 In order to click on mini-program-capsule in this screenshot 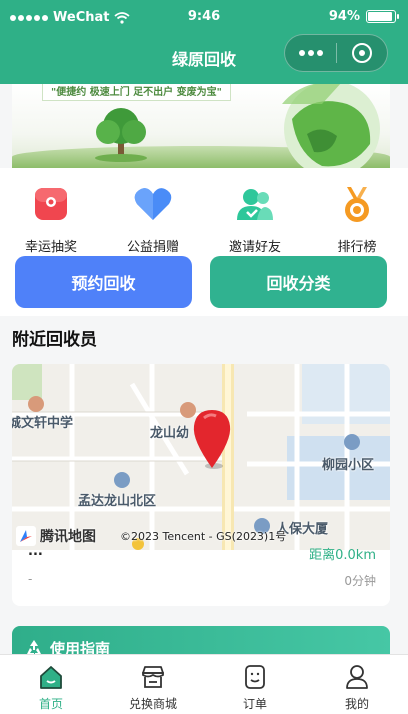, I will do `click(336, 53)`.